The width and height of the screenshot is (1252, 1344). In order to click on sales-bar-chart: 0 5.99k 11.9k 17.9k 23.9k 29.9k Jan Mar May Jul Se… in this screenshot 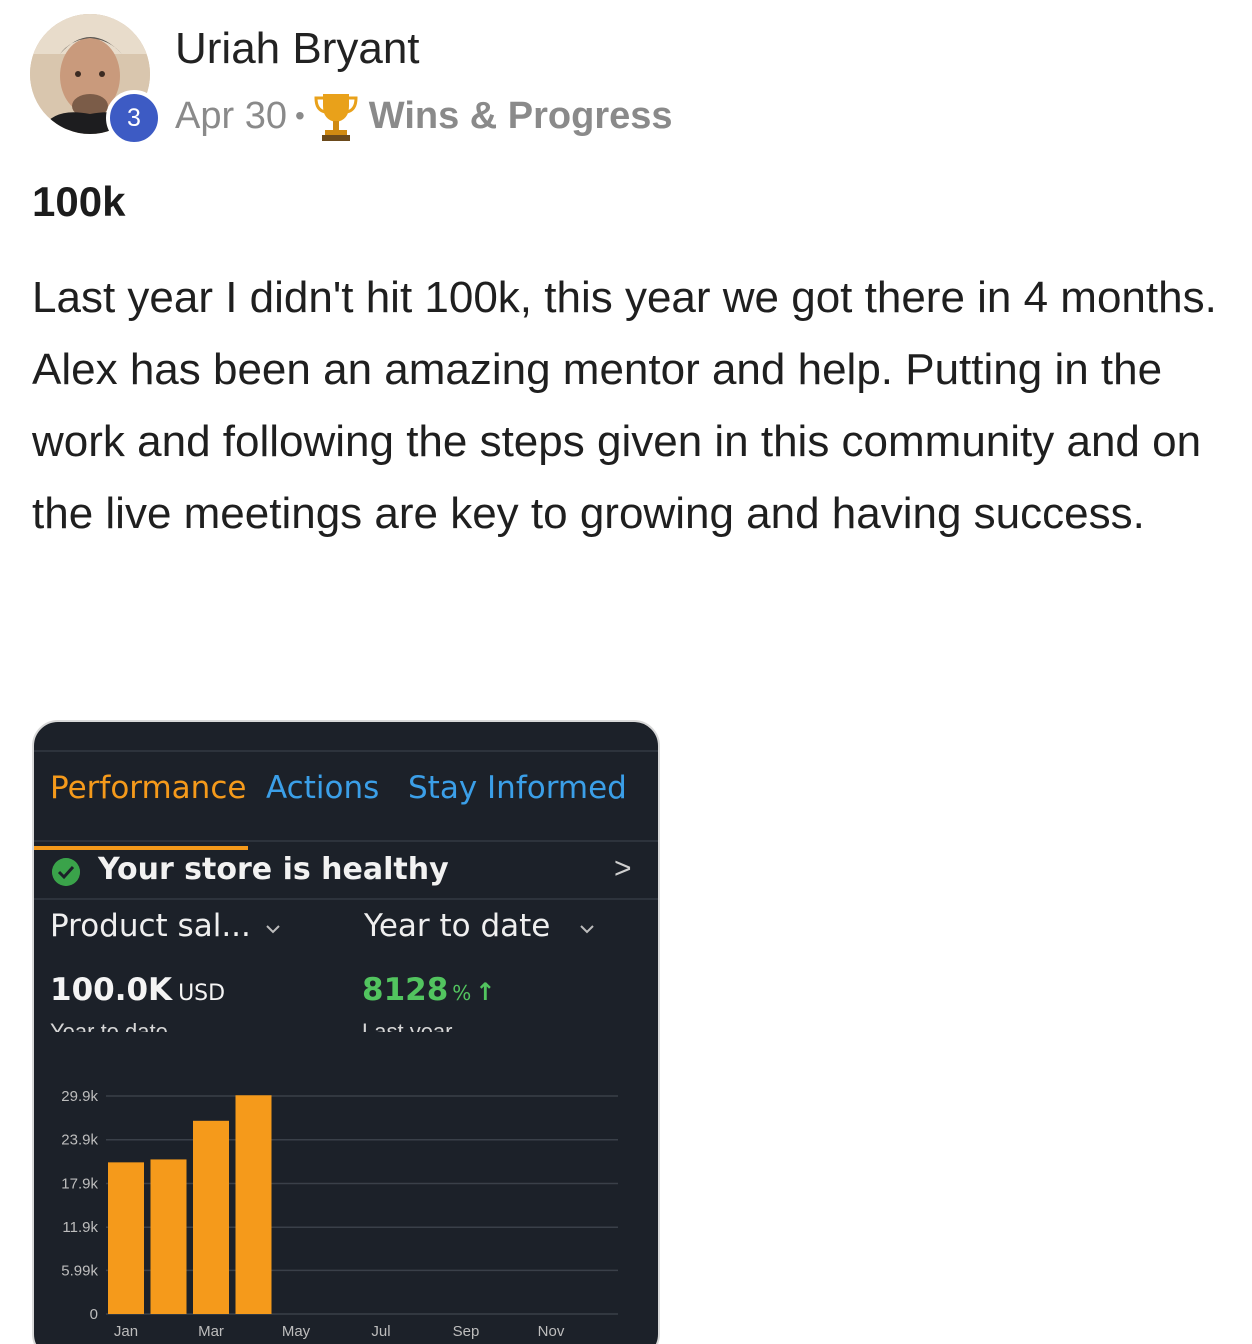, I will do `click(346, 1208)`.